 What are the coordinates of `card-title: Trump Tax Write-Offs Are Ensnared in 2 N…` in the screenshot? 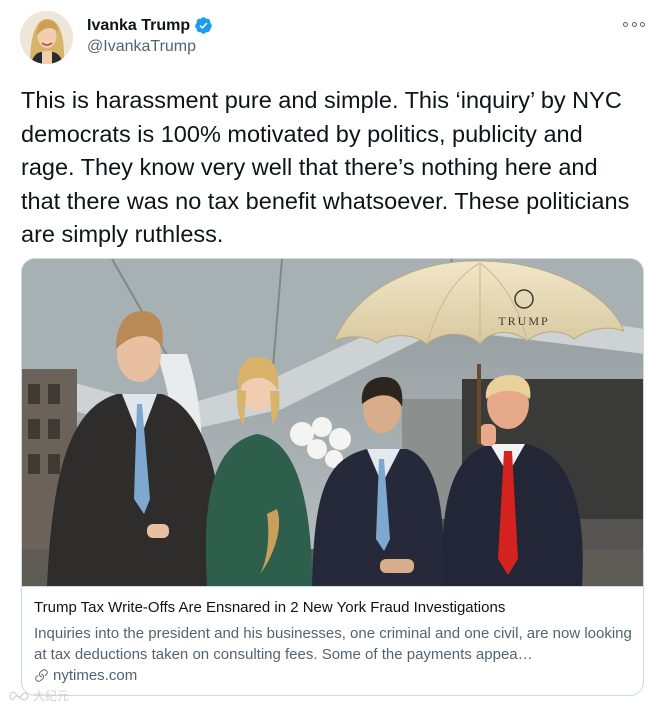 It's located at (334, 607).